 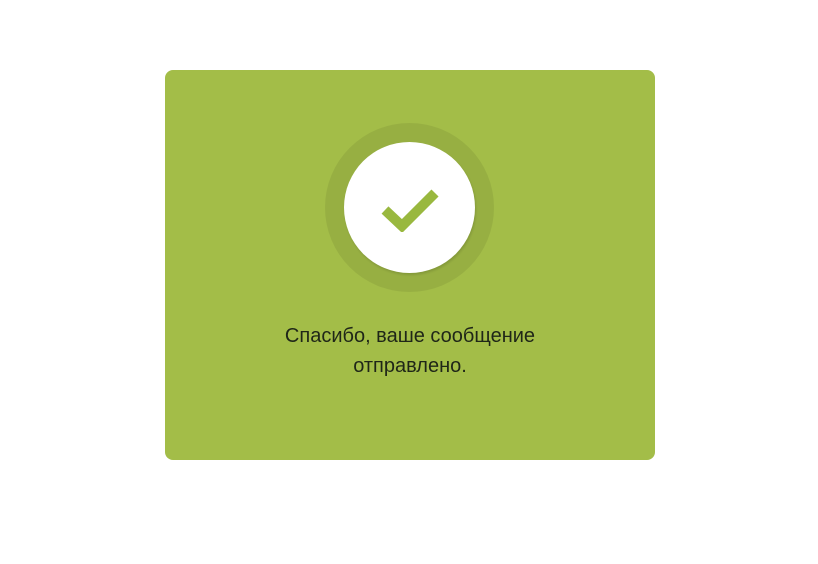 I want to click on checkmark-icon, so click(x=410, y=210).